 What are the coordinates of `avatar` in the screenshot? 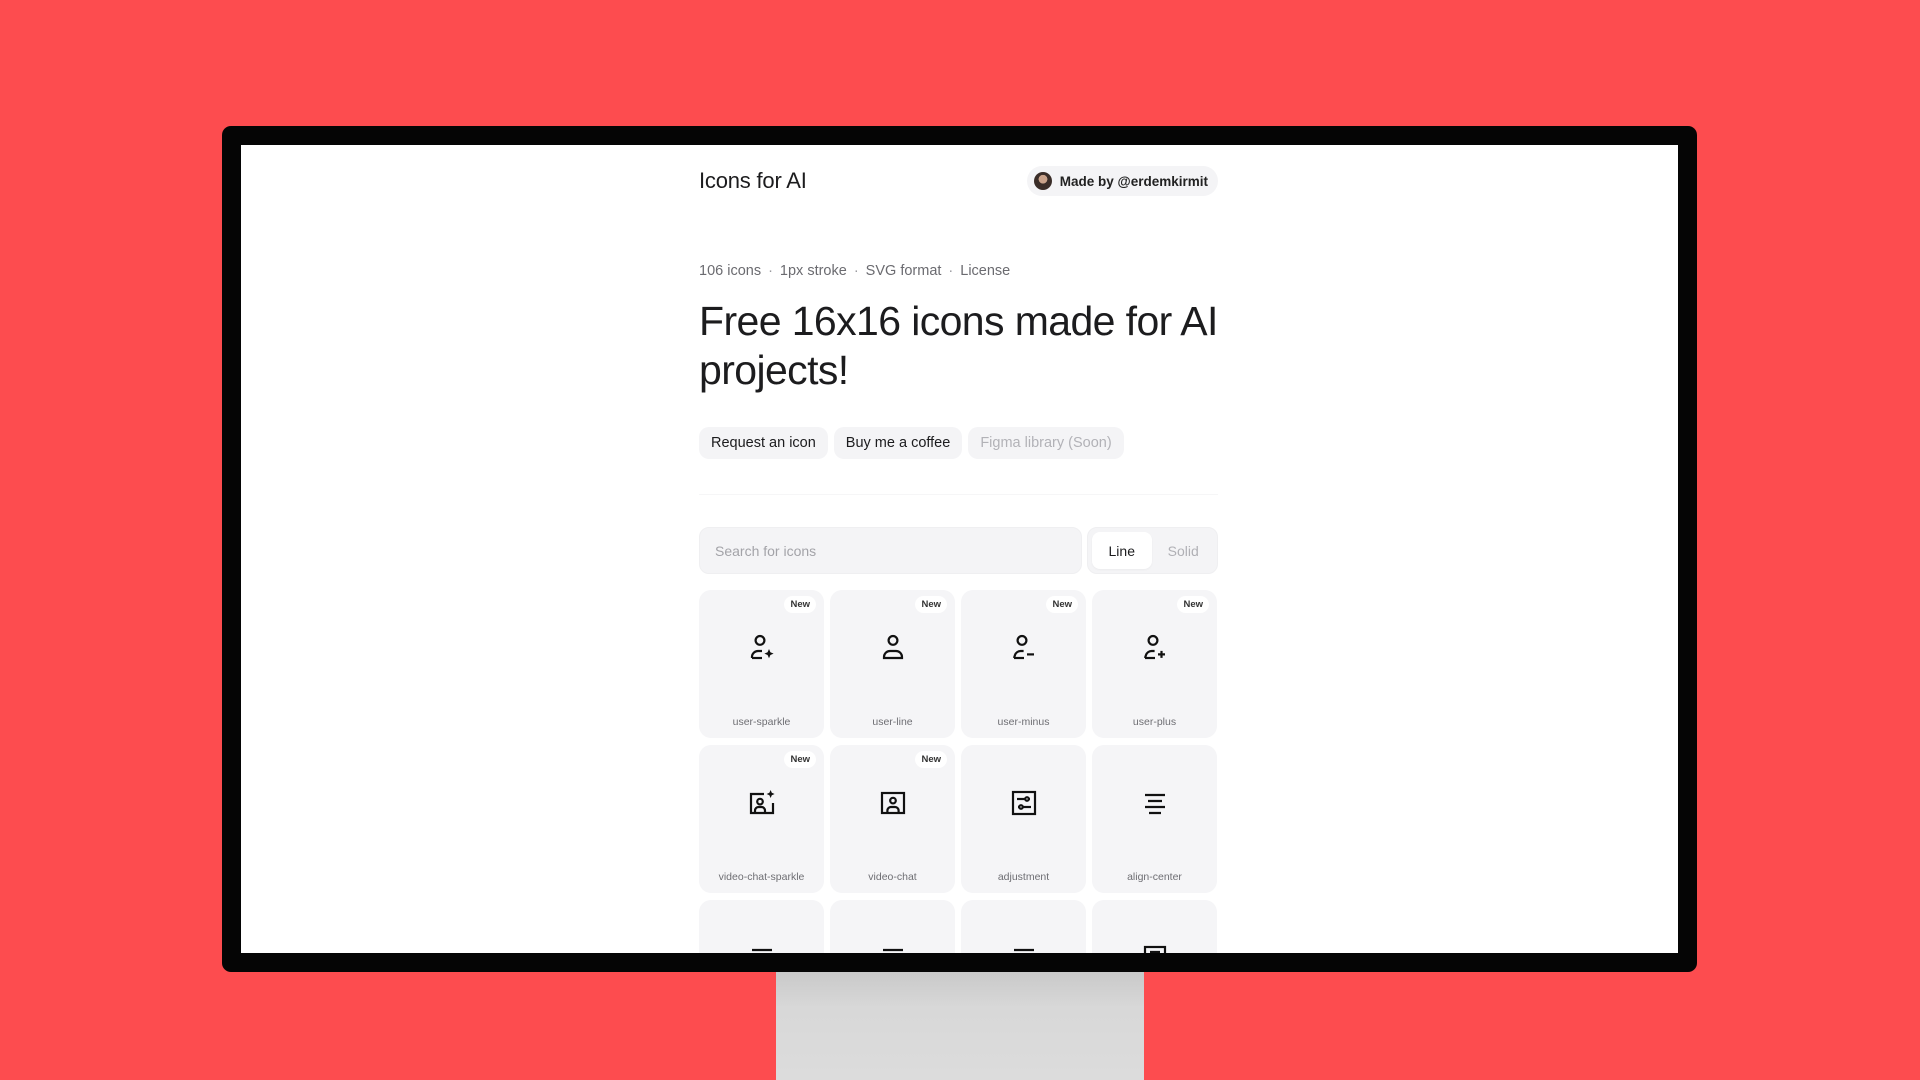 It's located at (1042, 181).